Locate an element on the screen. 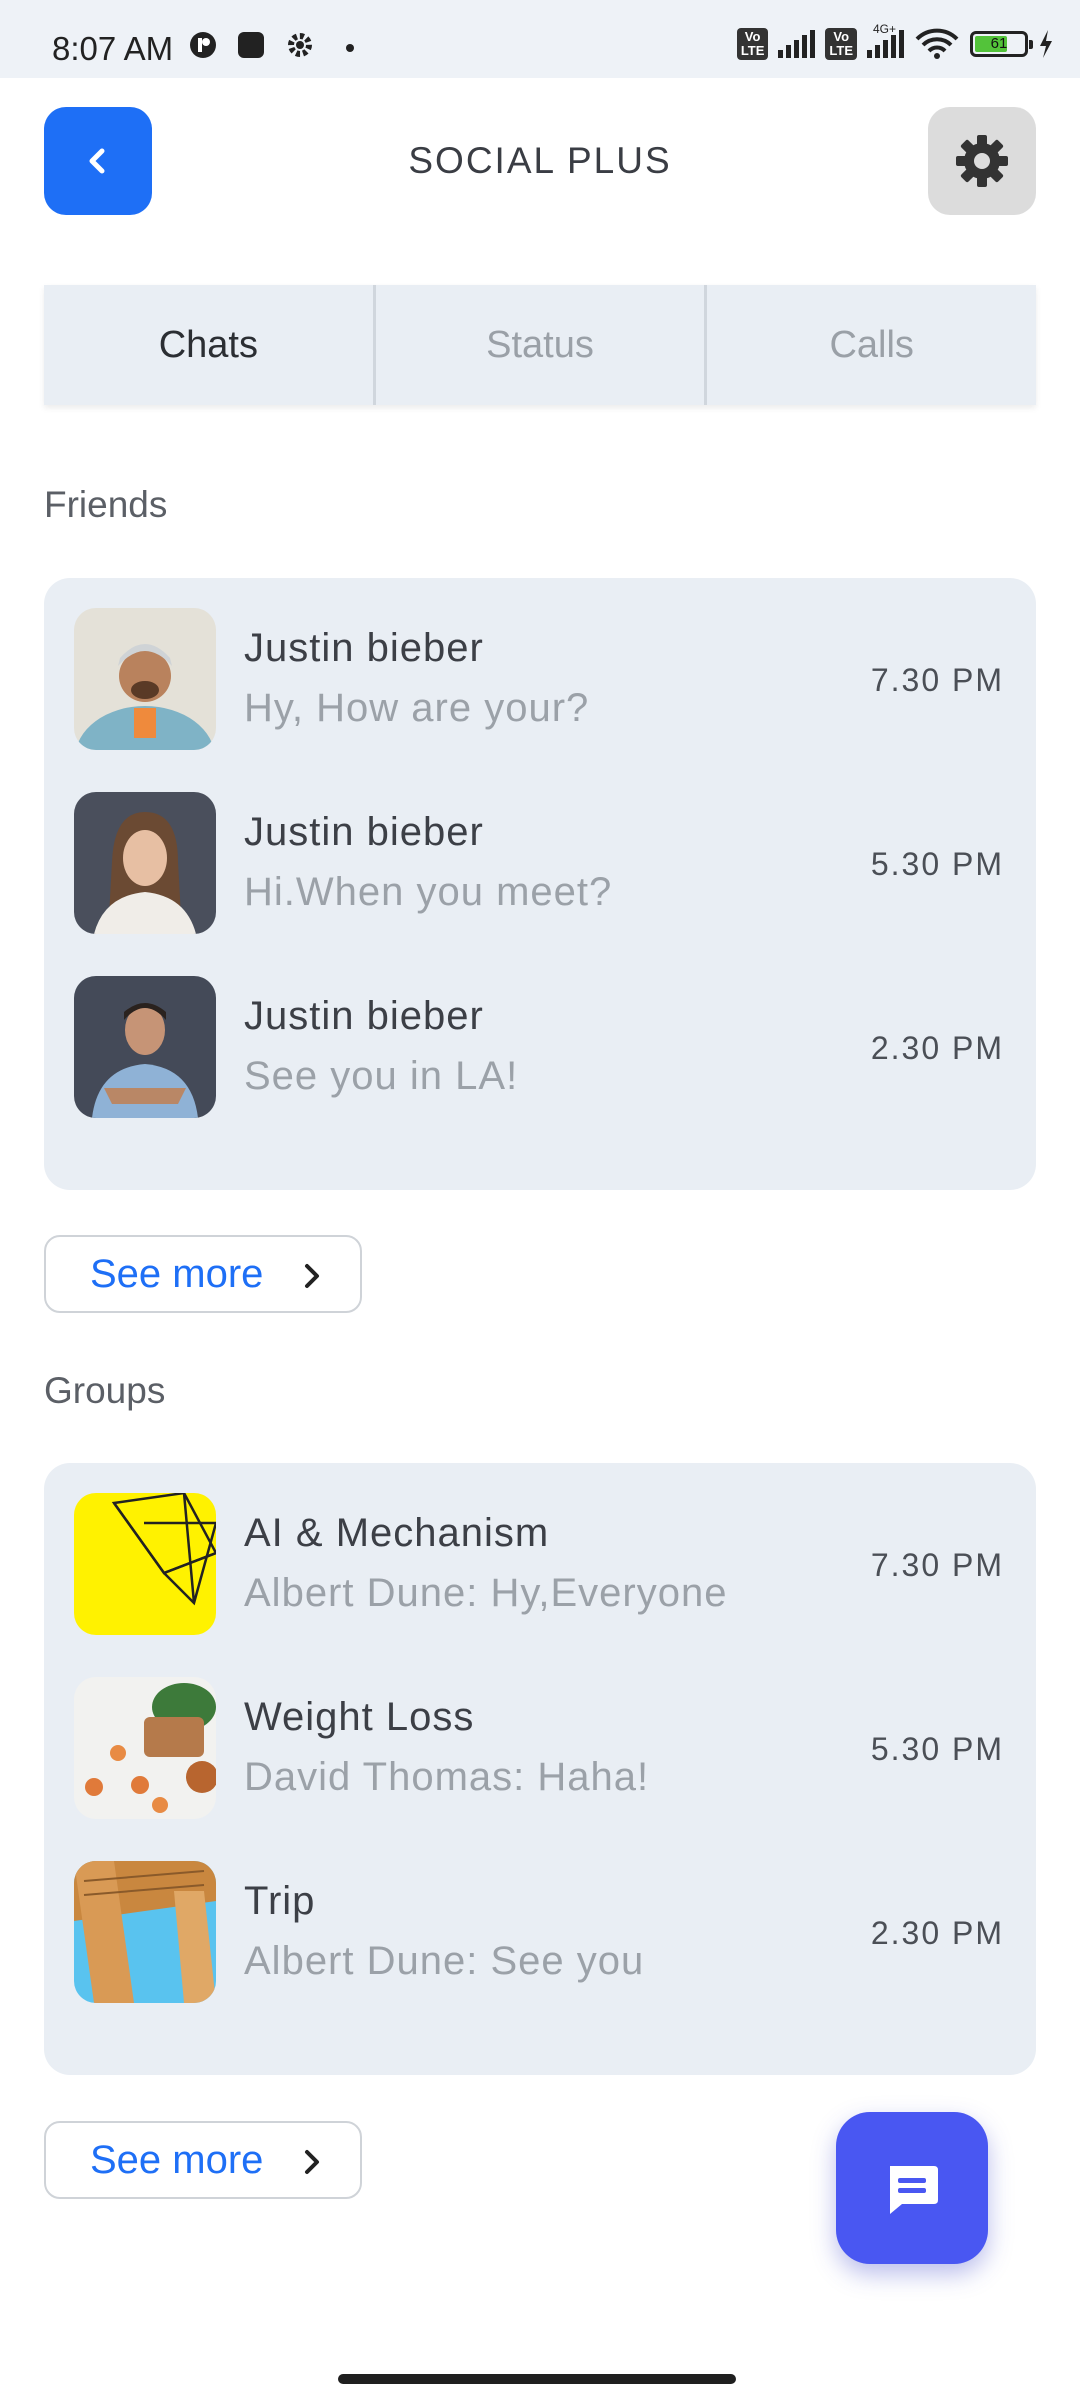  volte-badge-1: Vo LTE is located at coordinates (752, 44).